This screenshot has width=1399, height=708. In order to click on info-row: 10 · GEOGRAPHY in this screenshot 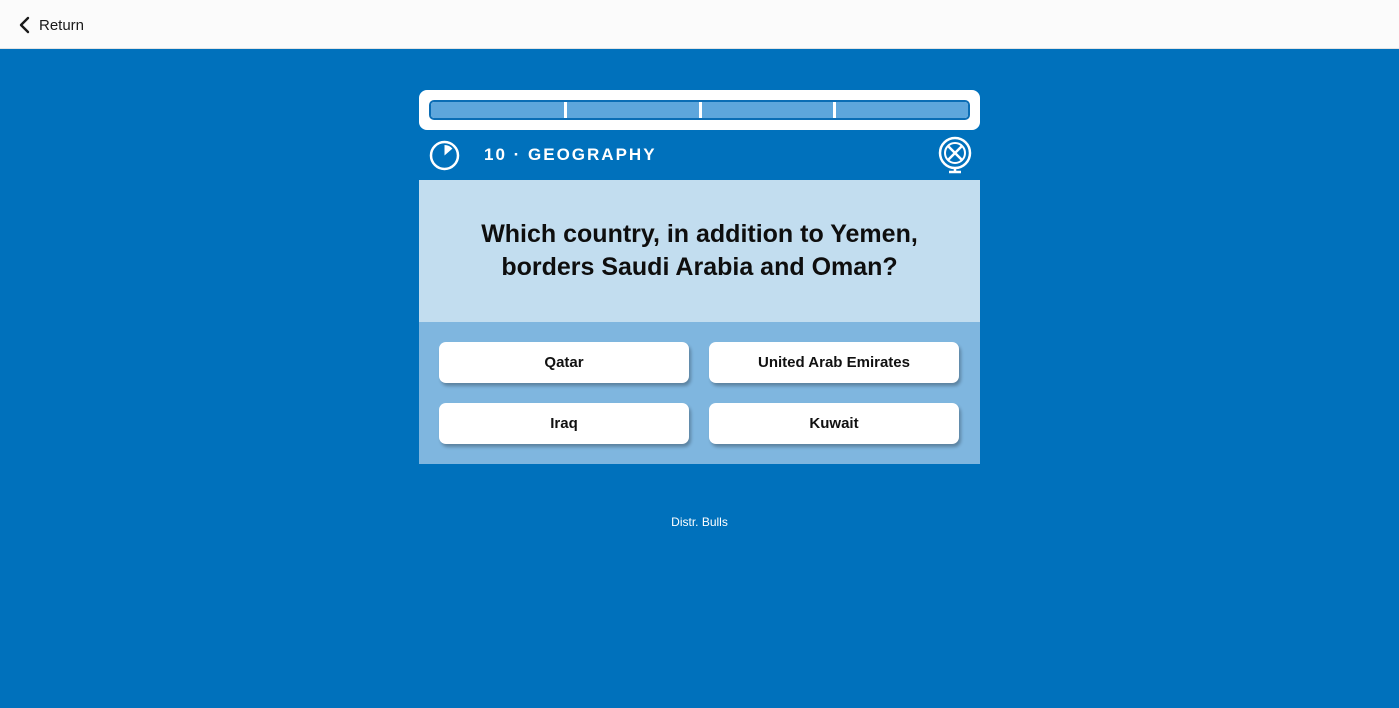, I will do `click(699, 155)`.